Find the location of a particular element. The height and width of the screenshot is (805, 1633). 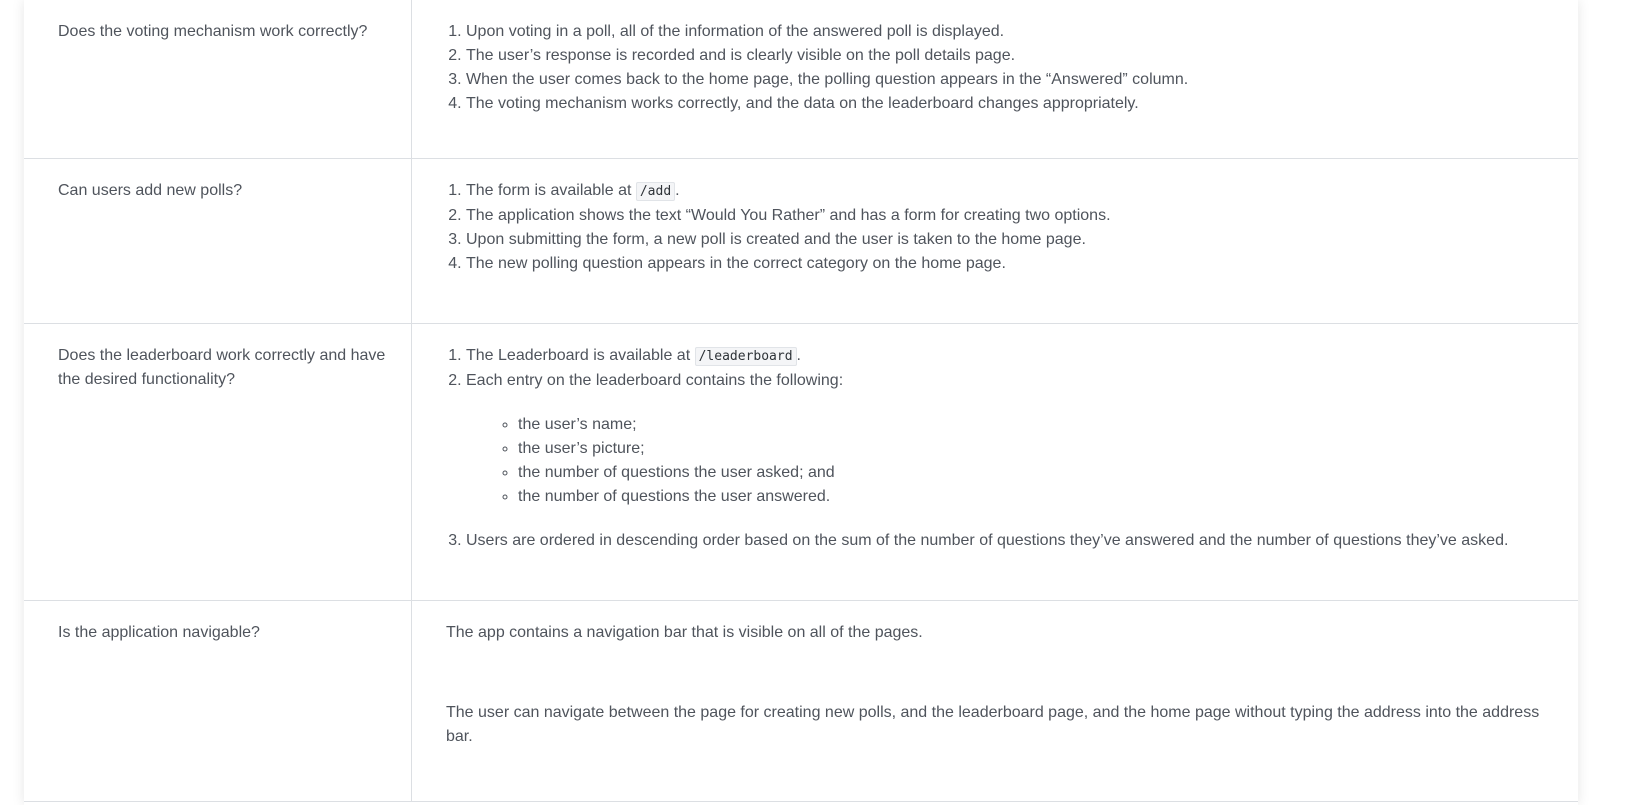

list-item: The form is available at /add. is located at coordinates (1012, 191).